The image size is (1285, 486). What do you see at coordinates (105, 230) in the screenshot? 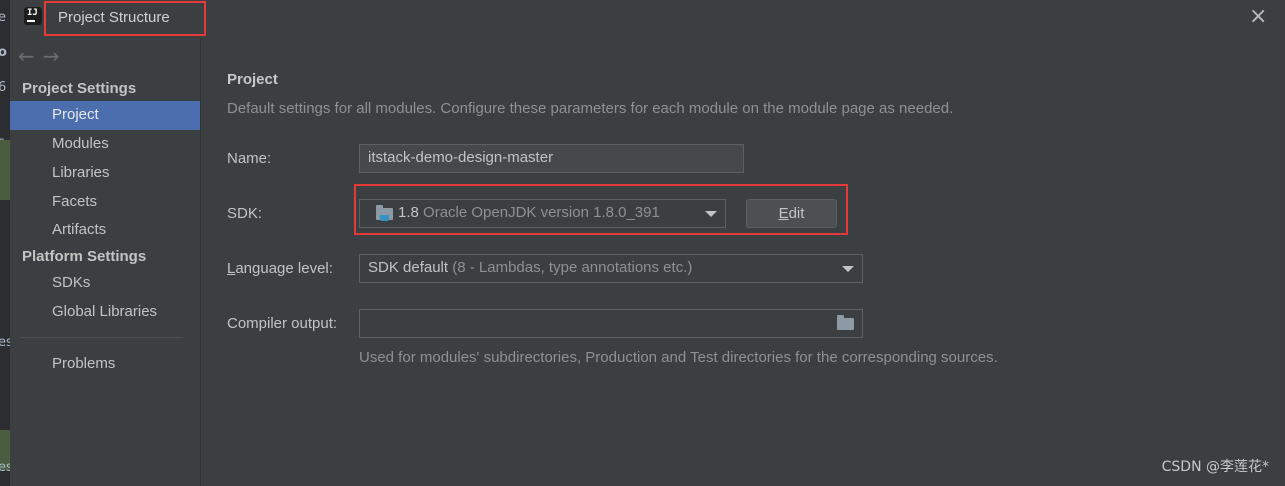
I see `sidebar-item-artifacts: Artifacts` at bounding box center [105, 230].